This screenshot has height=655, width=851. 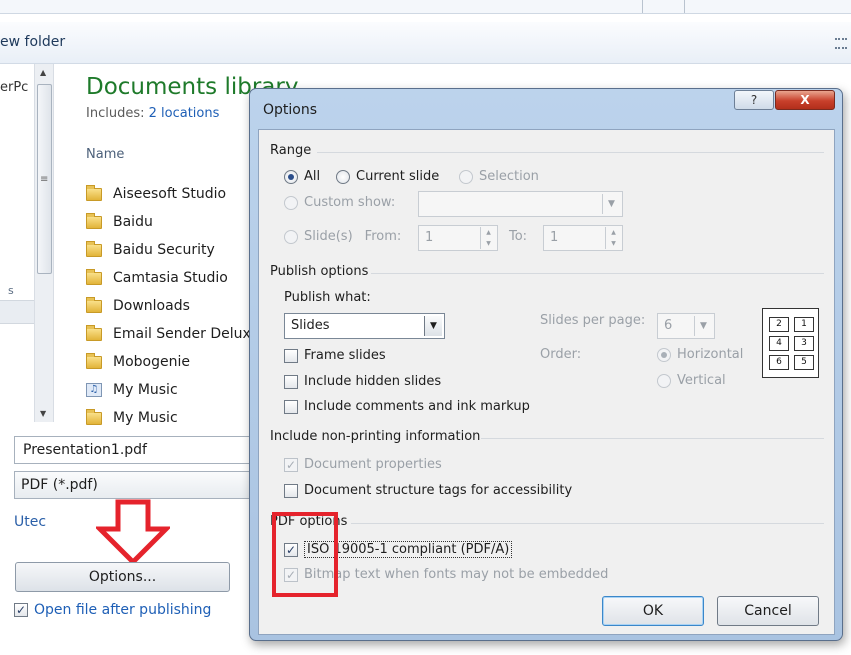 I want to click on page-order-preview: 2 1 4 3 6 5, so click(x=790, y=343).